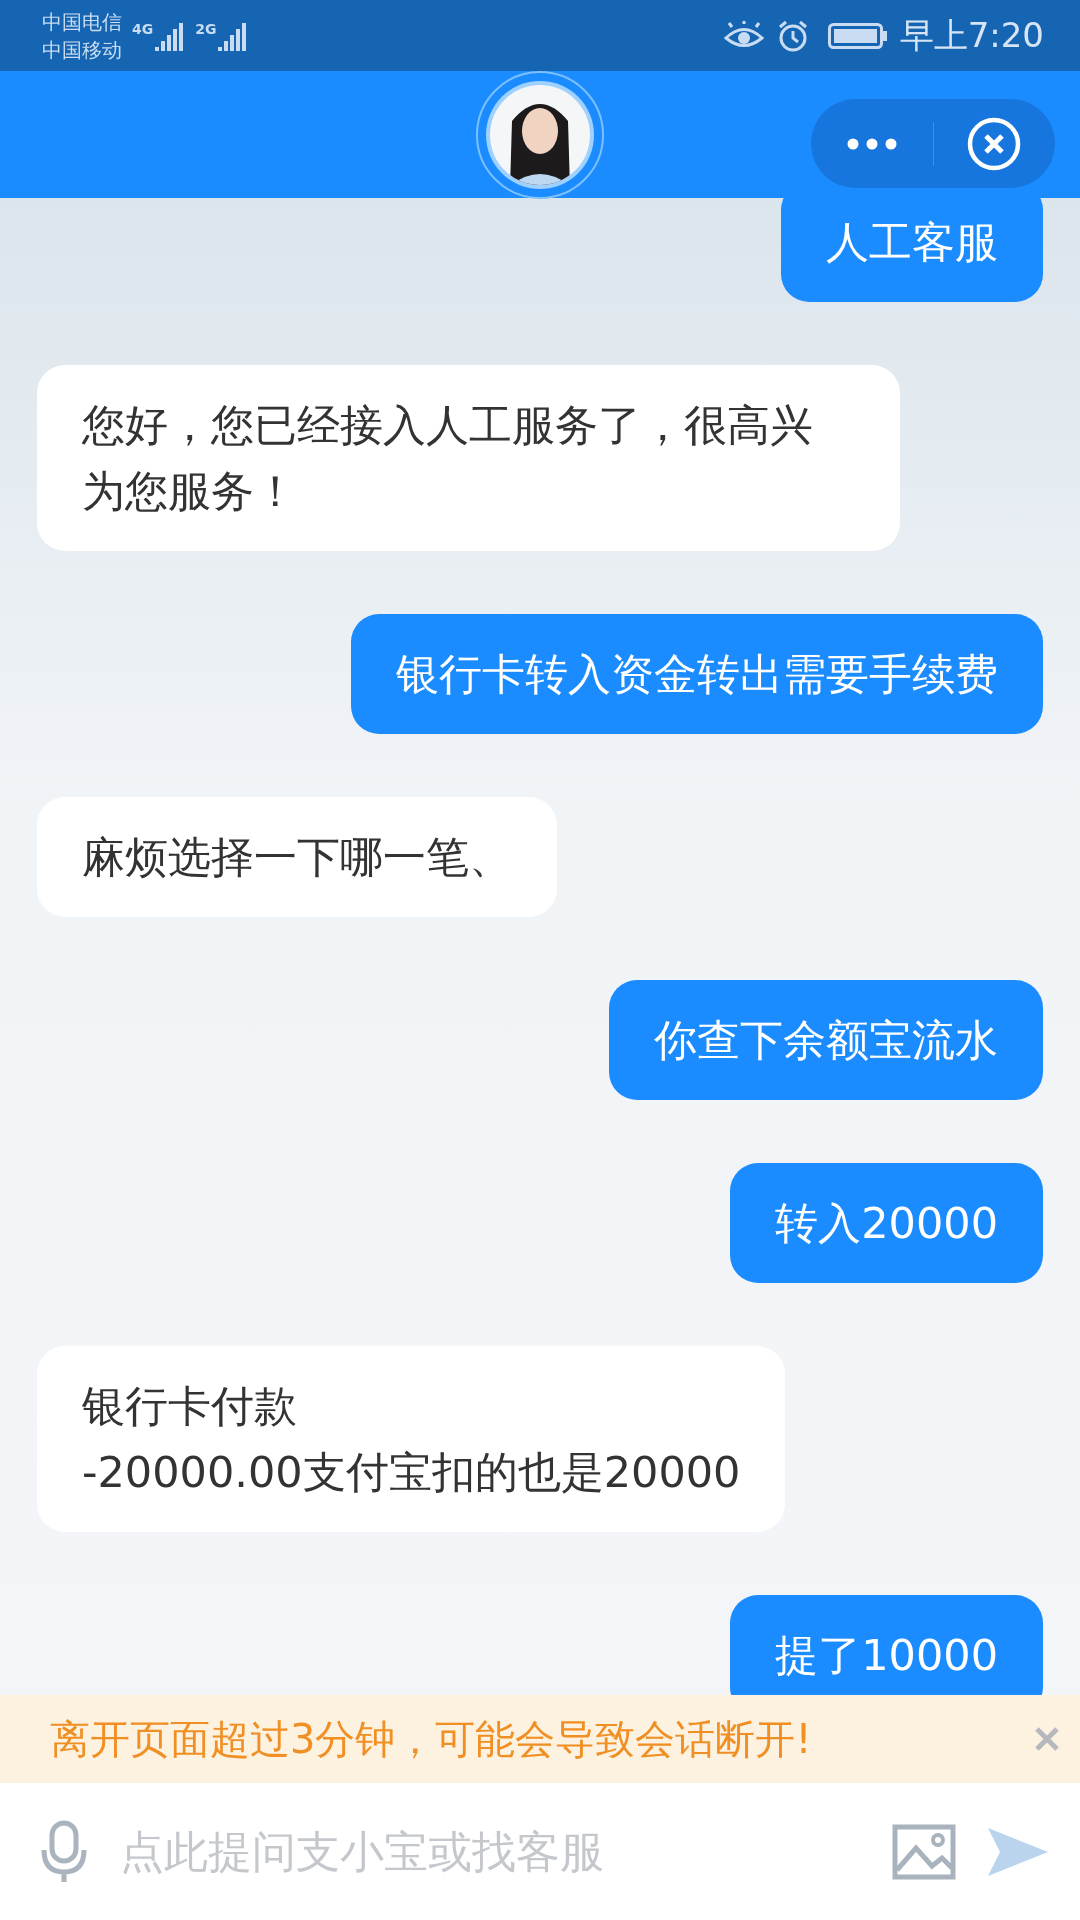 The image size is (1080, 1920). Describe the element at coordinates (886, 1645) in the screenshot. I see `user-message: 提了10000` at that location.